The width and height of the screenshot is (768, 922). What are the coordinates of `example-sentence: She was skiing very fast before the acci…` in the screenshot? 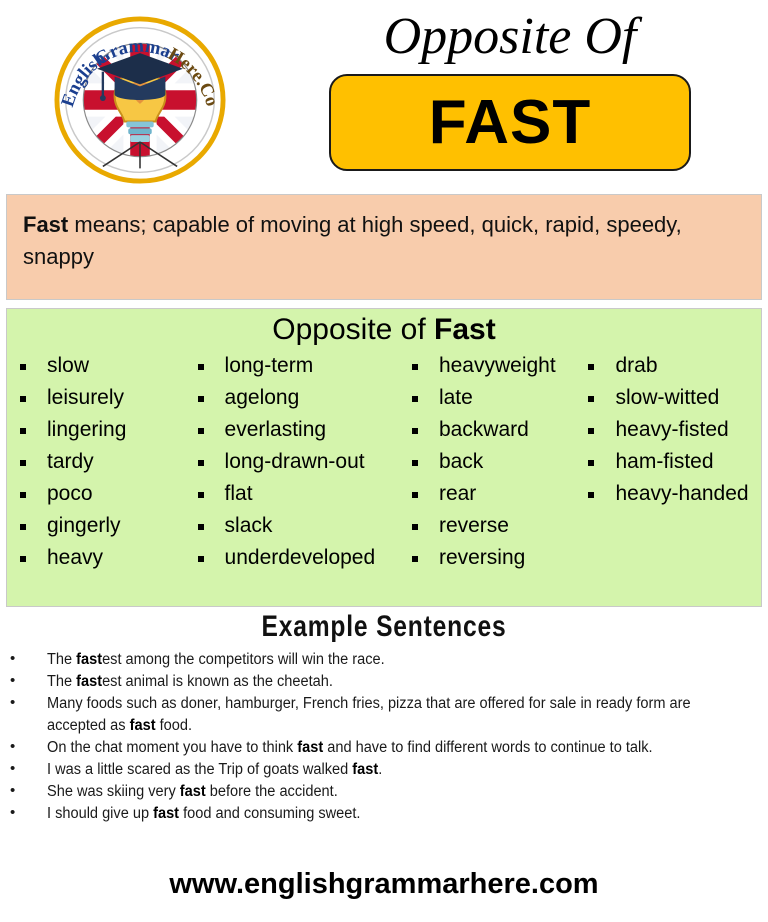 It's located at (377, 791).